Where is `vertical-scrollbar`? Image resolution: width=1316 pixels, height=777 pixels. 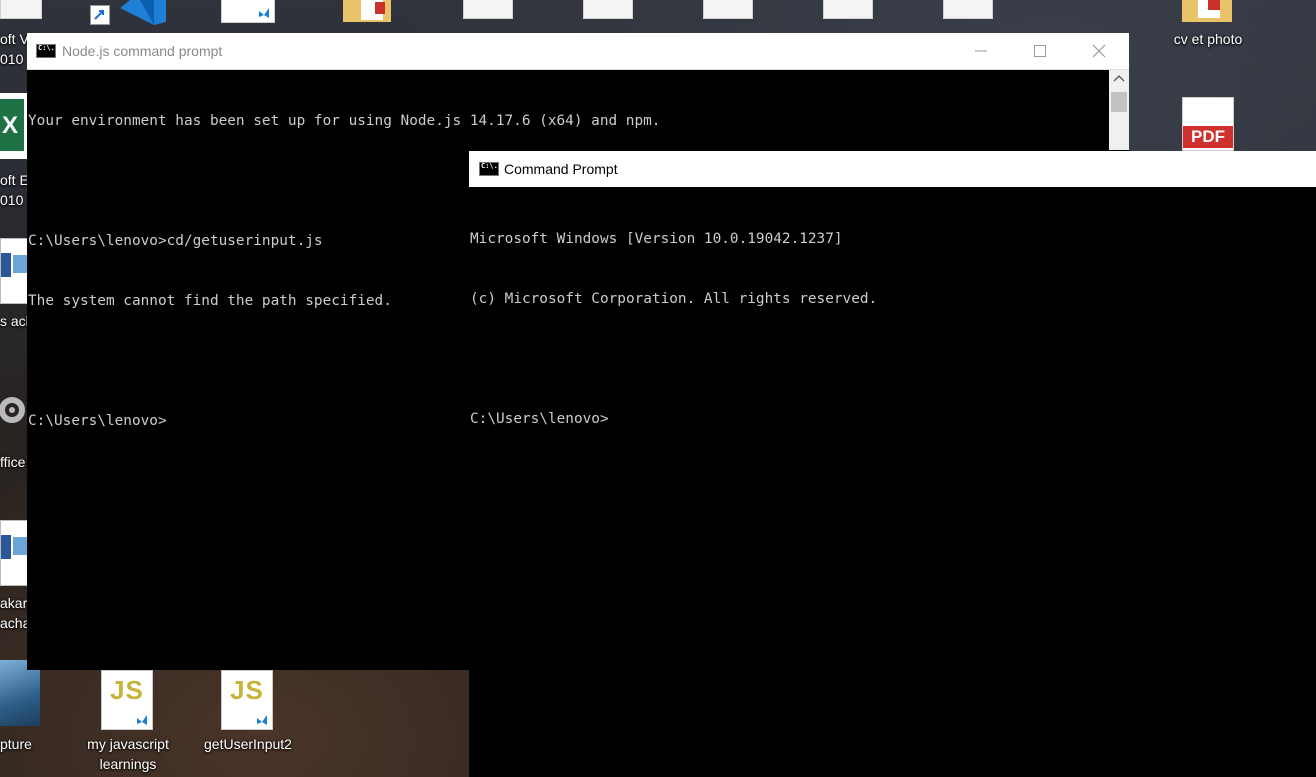 vertical-scrollbar is located at coordinates (1119, 110).